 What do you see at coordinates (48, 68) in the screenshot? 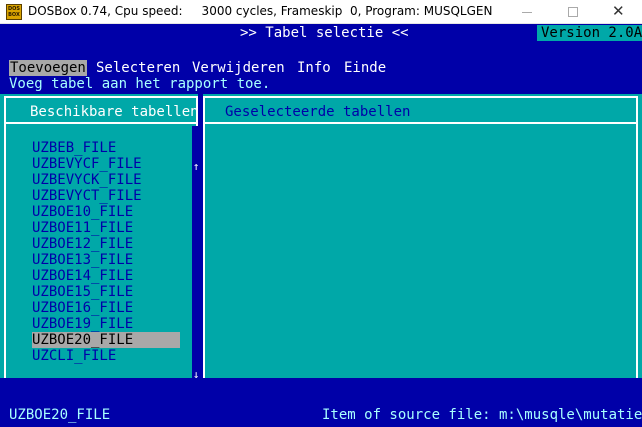
I see `menu-item-toevoegen: Toevoegen` at bounding box center [48, 68].